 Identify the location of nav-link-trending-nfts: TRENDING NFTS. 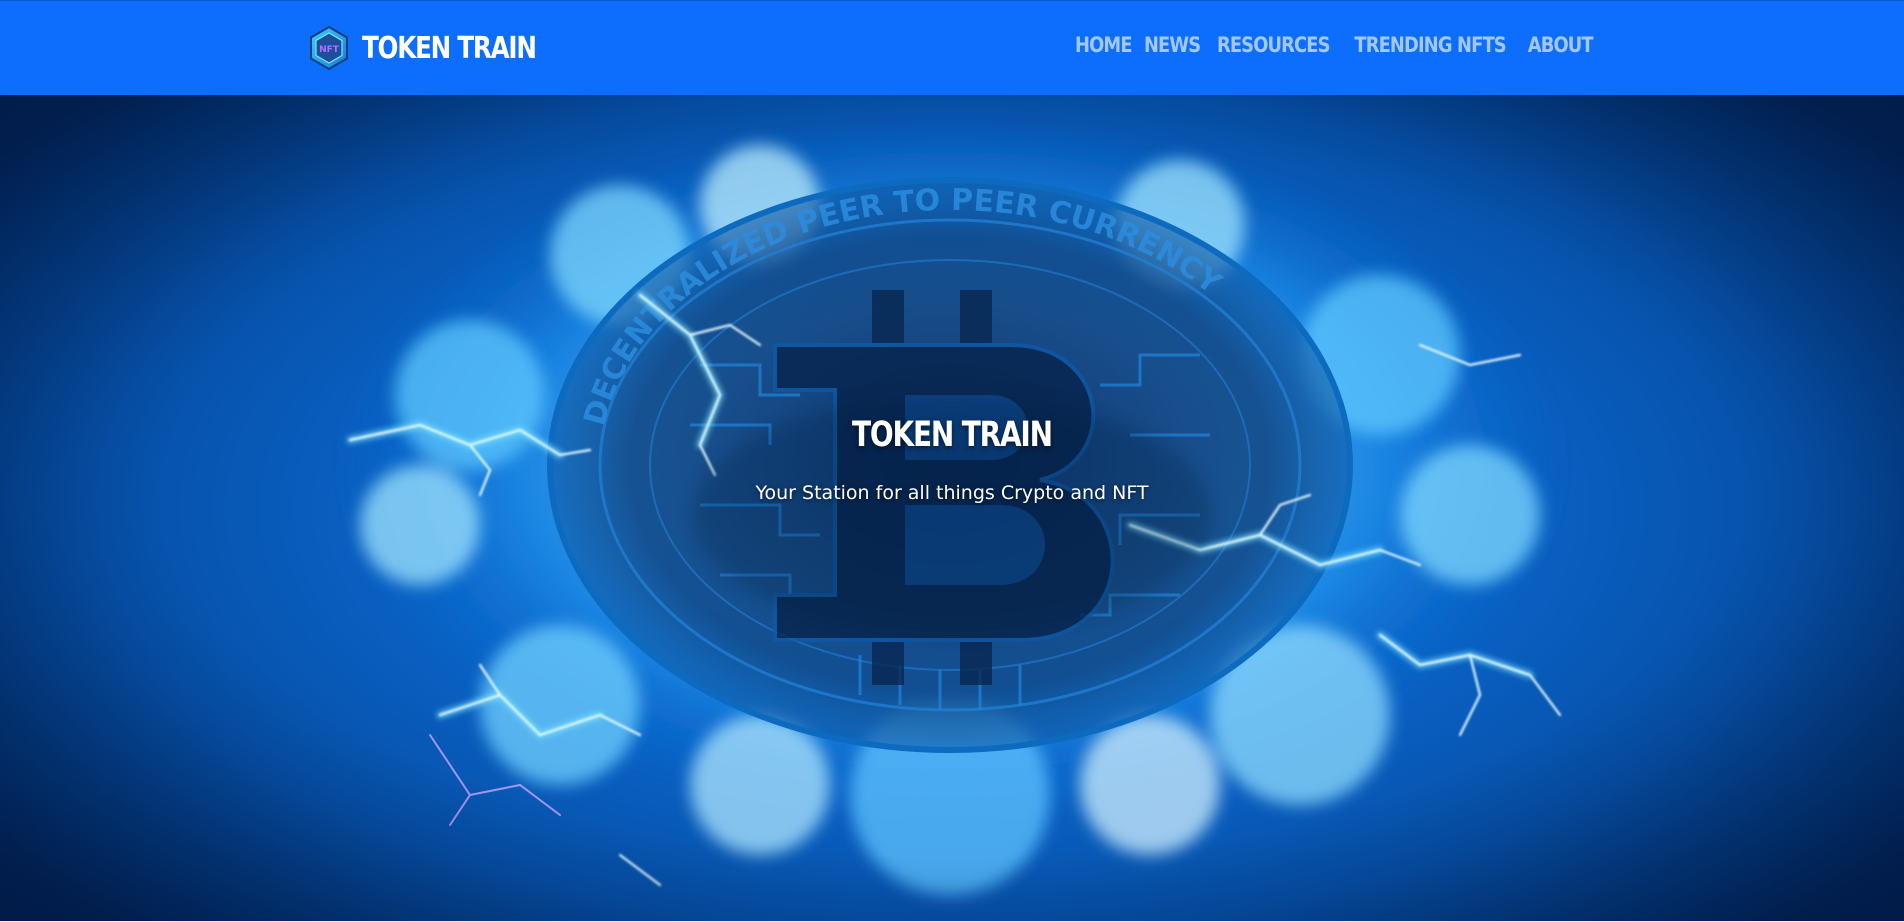
(1431, 45).